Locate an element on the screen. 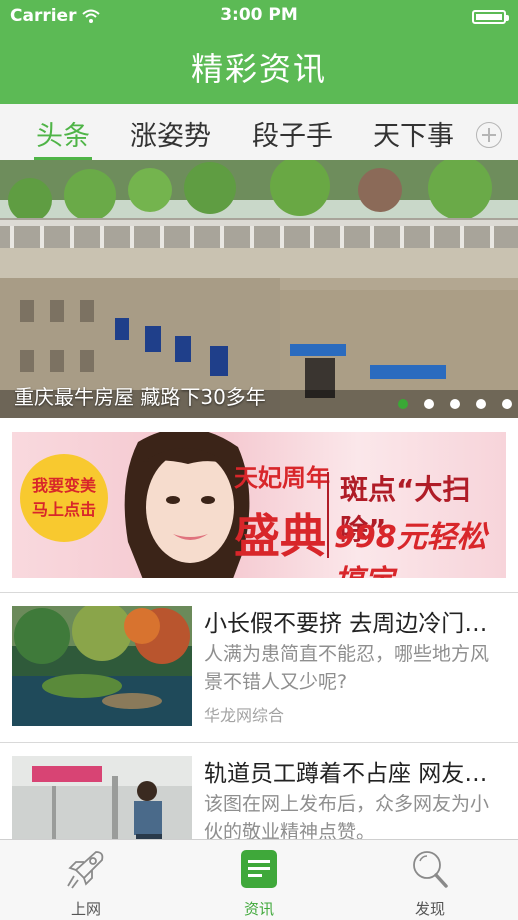 This screenshot has width=518, height=920. search-icon is located at coordinates (430, 869).